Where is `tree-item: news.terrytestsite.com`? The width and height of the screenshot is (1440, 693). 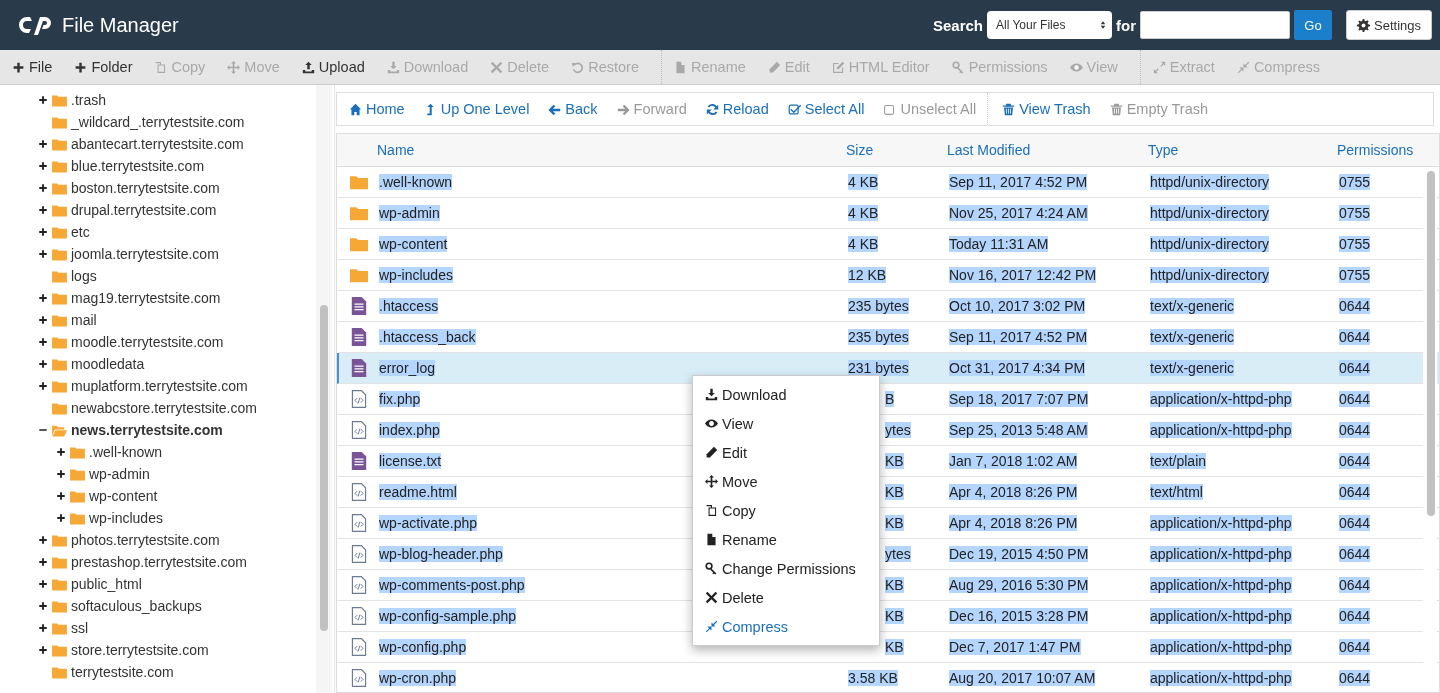
tree-item: news.terrytestsite.com is located at coordinates (147, 430).